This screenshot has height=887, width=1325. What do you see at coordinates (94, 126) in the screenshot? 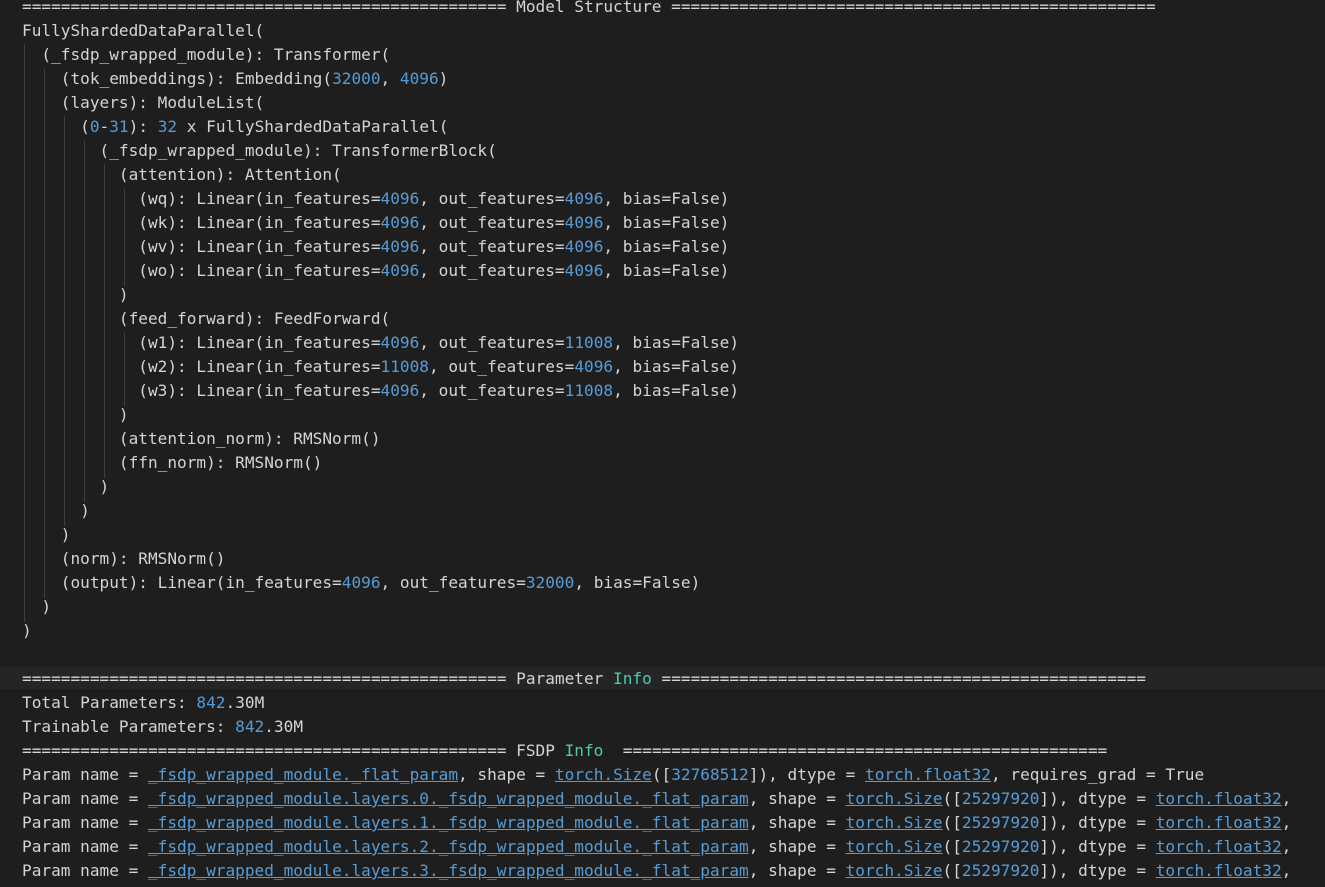
I see `number-token: 0` at bounding box center [94, 126].